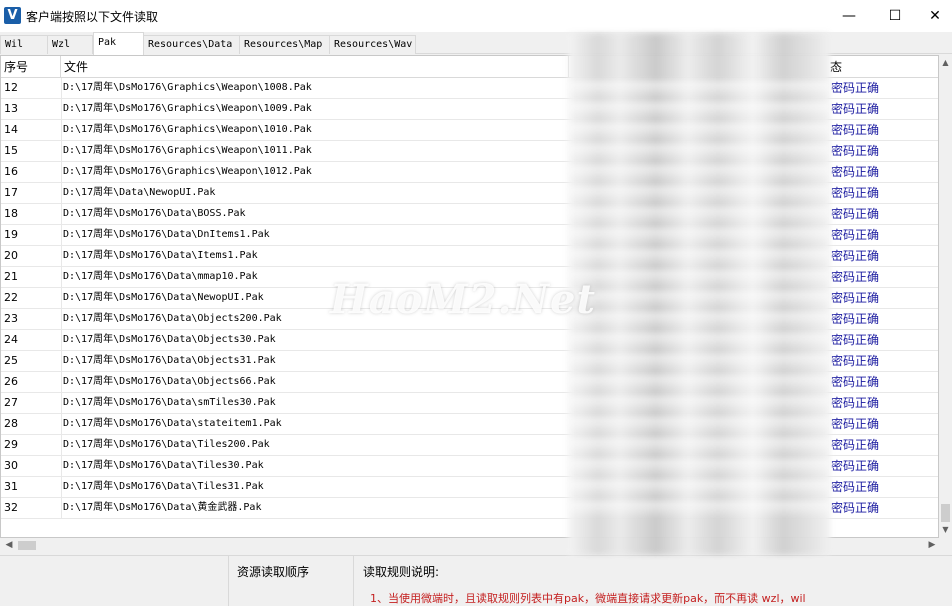  I want to click on row-number: 13, so click(11, 108).